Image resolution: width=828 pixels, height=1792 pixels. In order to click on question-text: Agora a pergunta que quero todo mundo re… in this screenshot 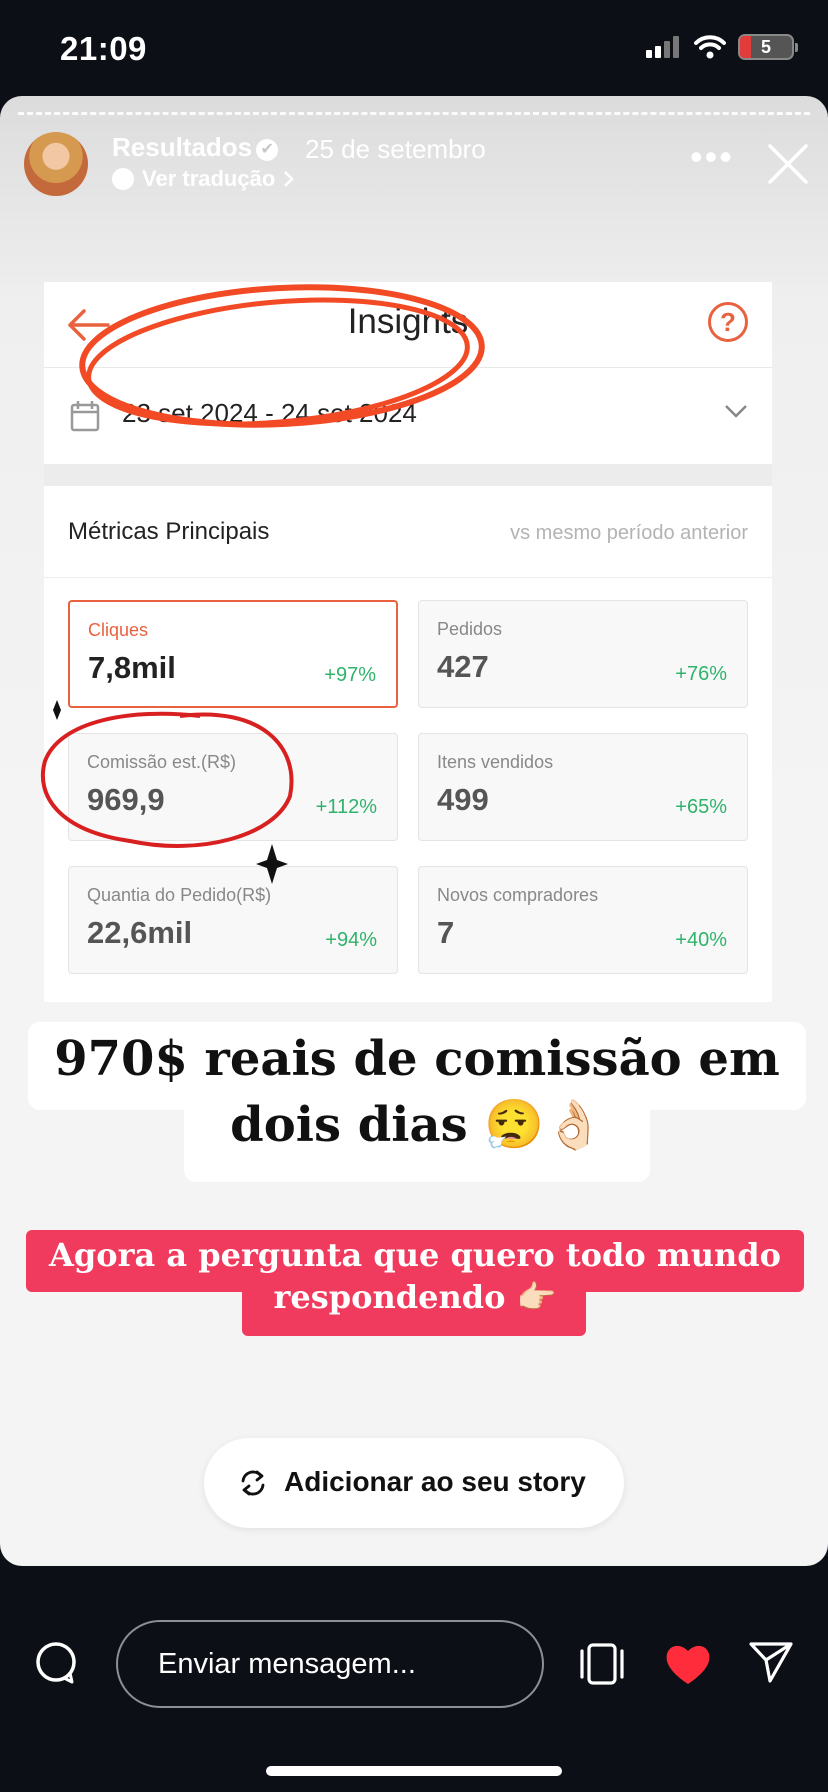, I will do `click(415, 1276)`.